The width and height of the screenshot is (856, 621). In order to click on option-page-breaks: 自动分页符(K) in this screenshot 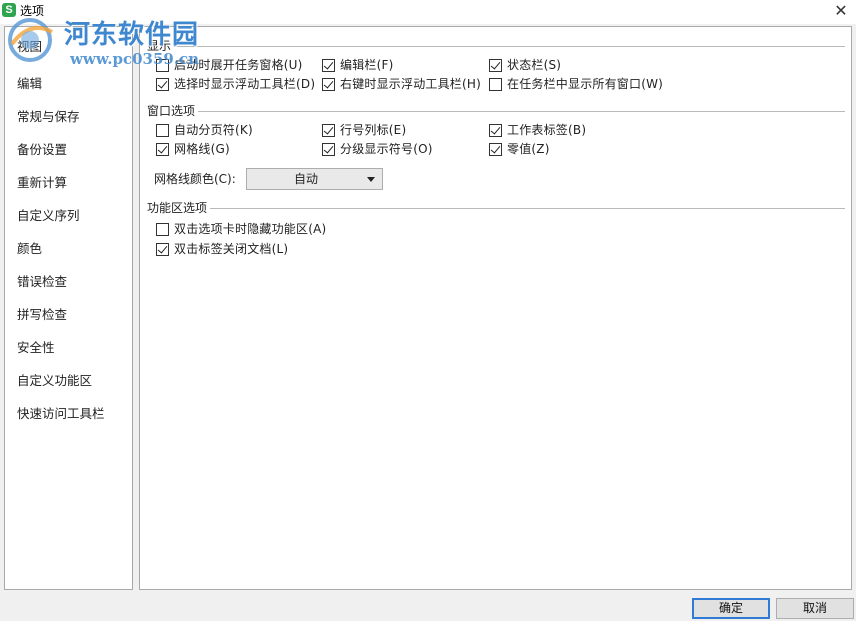, I will do `click(204, 130)`.